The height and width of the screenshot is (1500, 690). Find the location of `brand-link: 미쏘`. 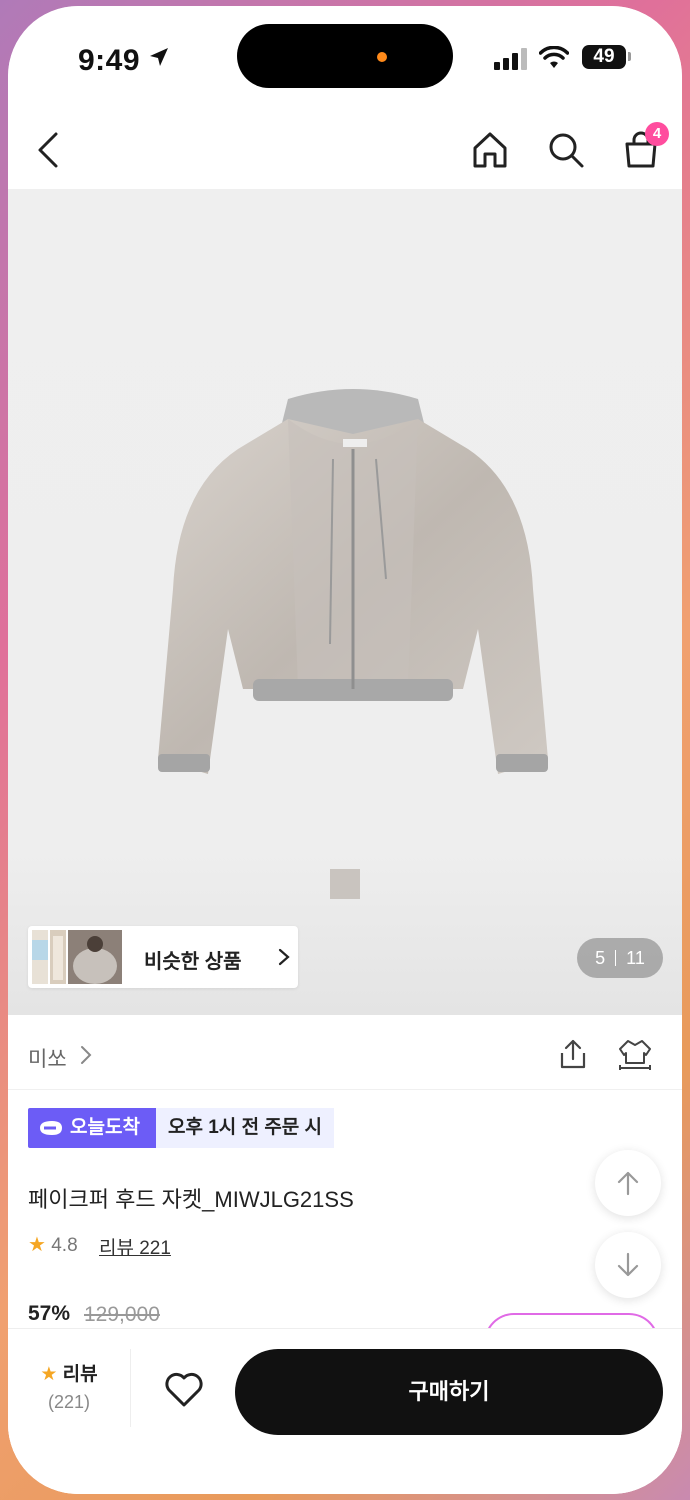

brand-link: 미쏘 is located at coordinates (47, 1058).